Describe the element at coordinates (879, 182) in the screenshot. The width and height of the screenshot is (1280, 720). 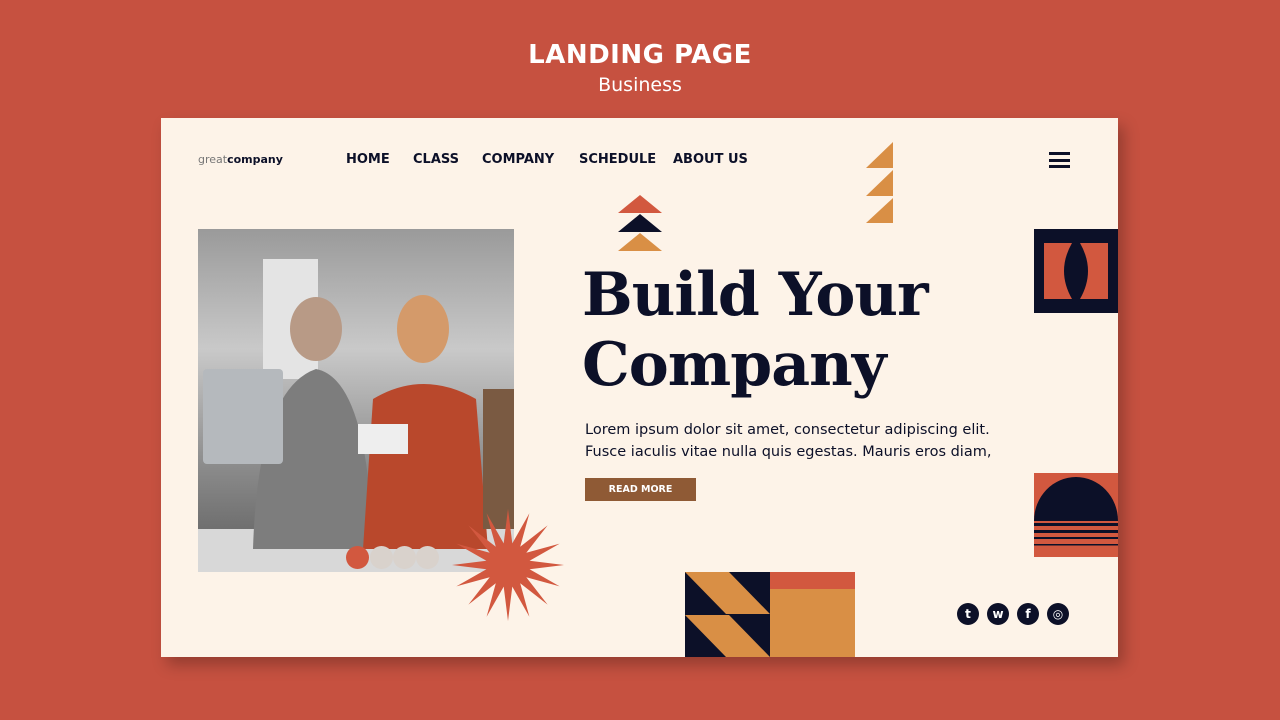
I see `side-triangles-decoration` at that location.